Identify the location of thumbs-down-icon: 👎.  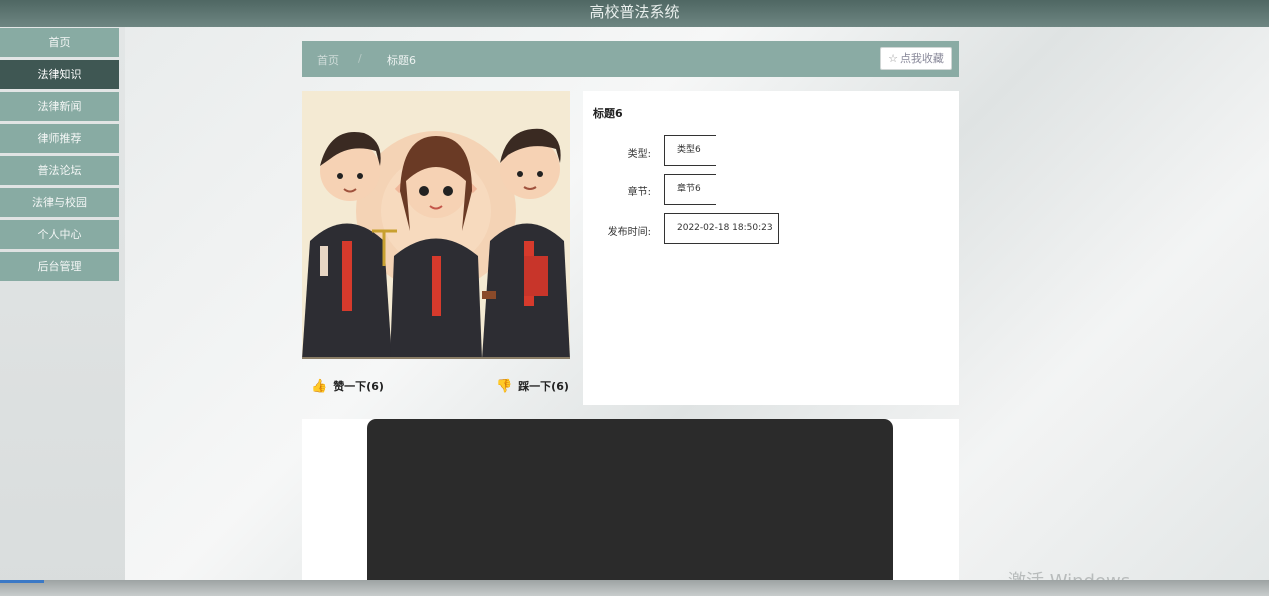
(504, 386).